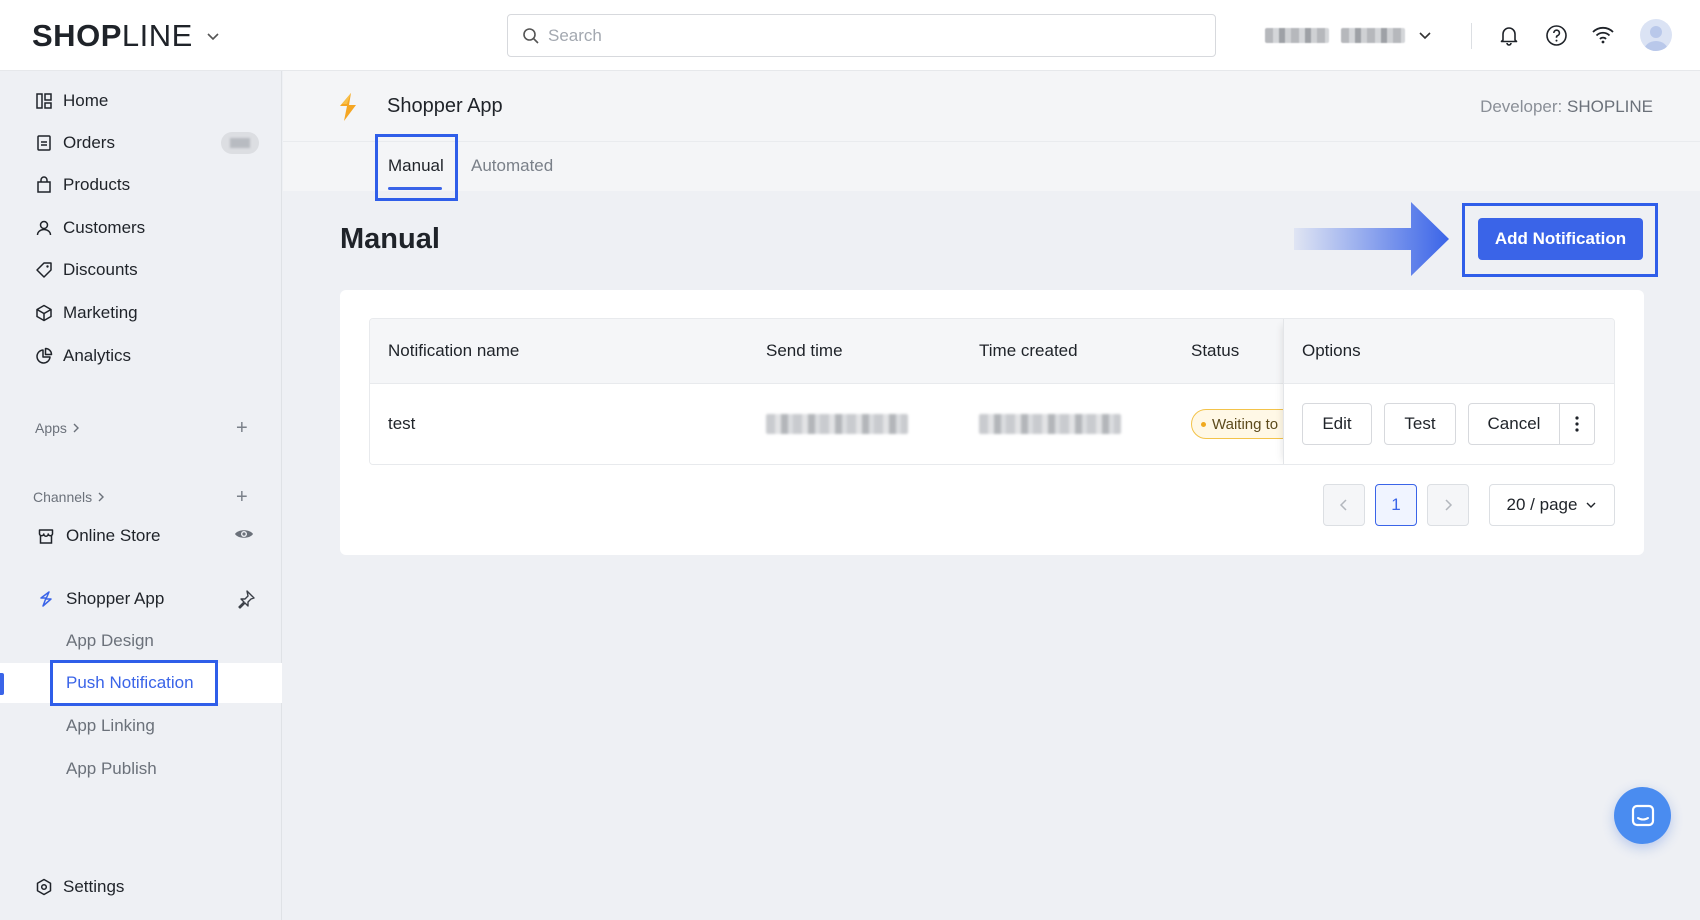 The width and height of the screenshot is (1700, 920). I want to click on store-switcher, so click(1349, 35).